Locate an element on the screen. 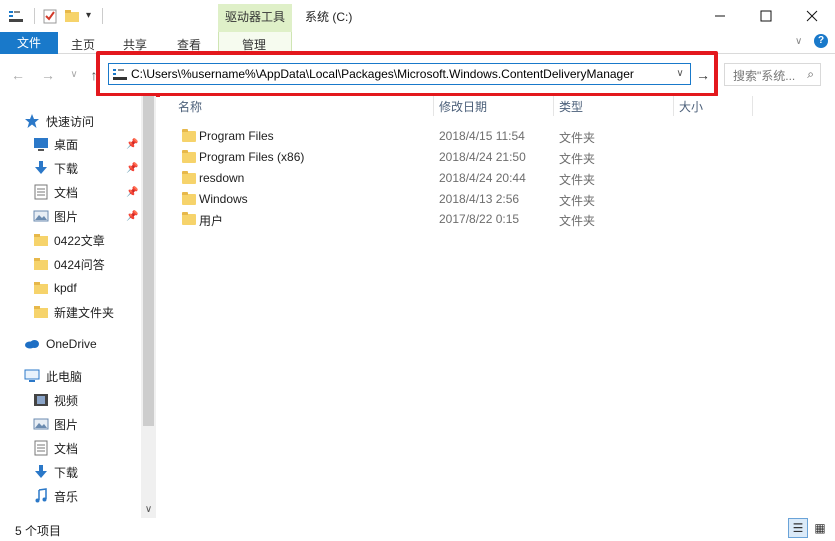 Image resolution: width=835 pixels, height=541 pixels. table-row: Program Files 2018/4/15 11:54 文件夹 is located at coordinates (398, 138).